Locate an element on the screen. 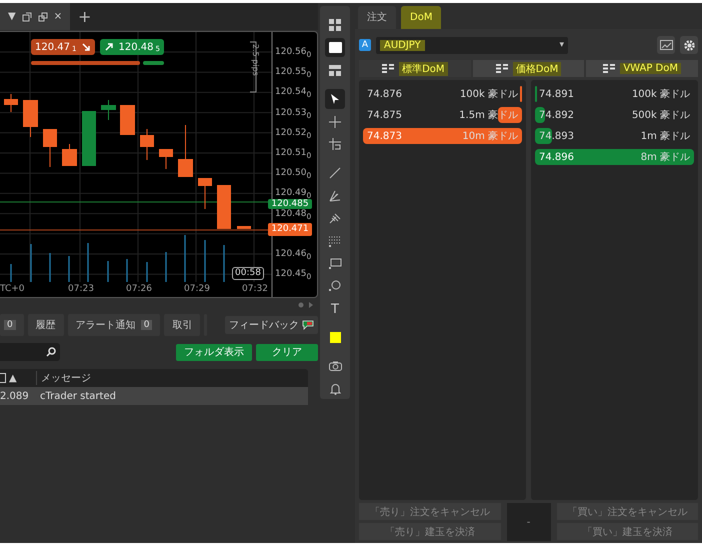 This screenshot has height=550, width=702. log-row: 2.089 cTrader started is located at coordinates (154, 396).